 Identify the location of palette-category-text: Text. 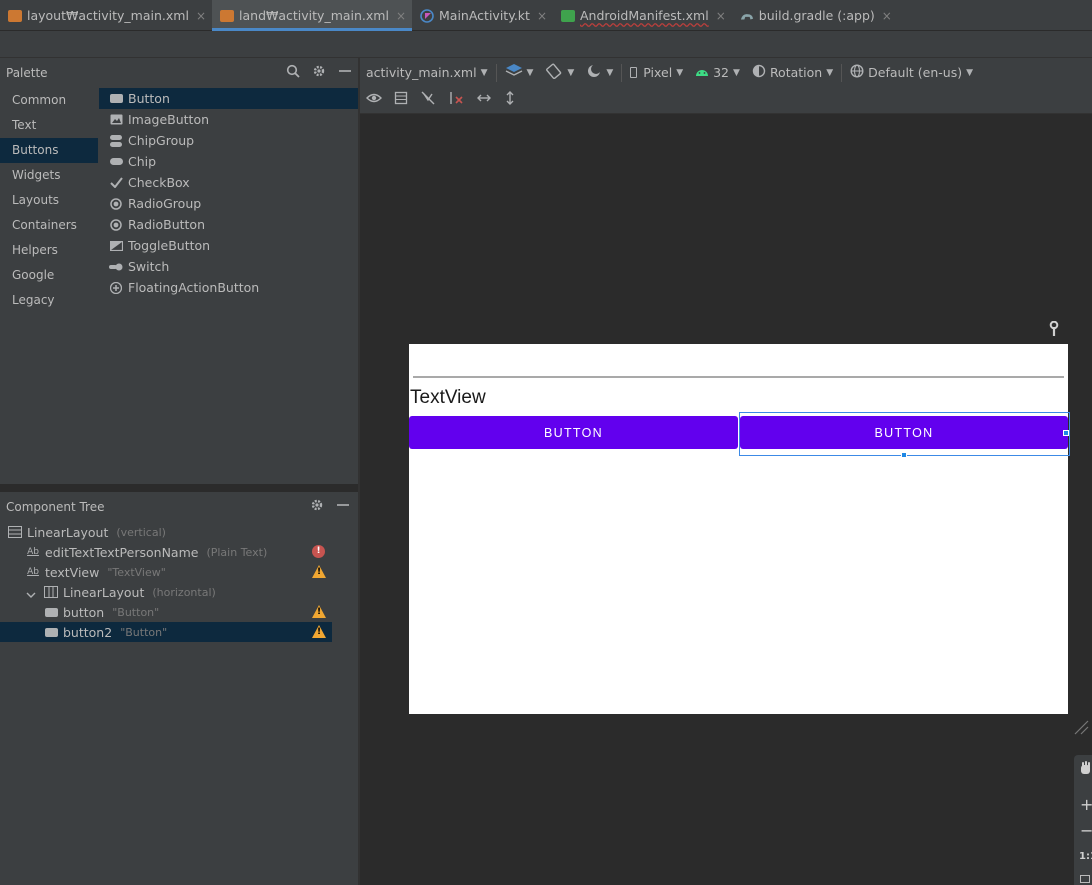
(49, 125).